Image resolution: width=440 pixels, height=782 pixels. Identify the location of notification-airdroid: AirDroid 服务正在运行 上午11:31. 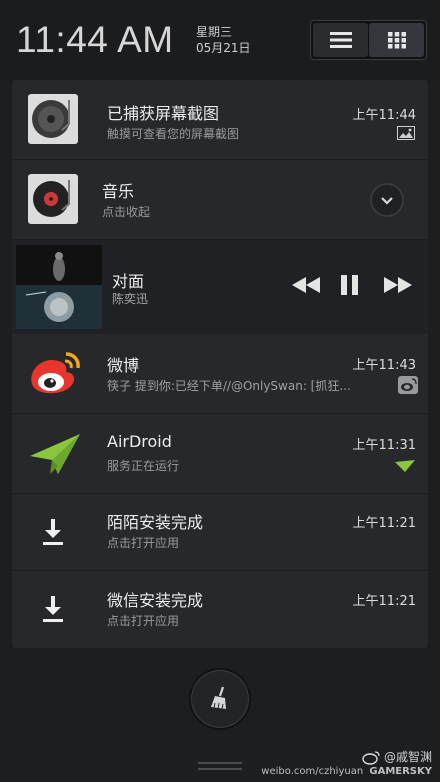
(220, 454).